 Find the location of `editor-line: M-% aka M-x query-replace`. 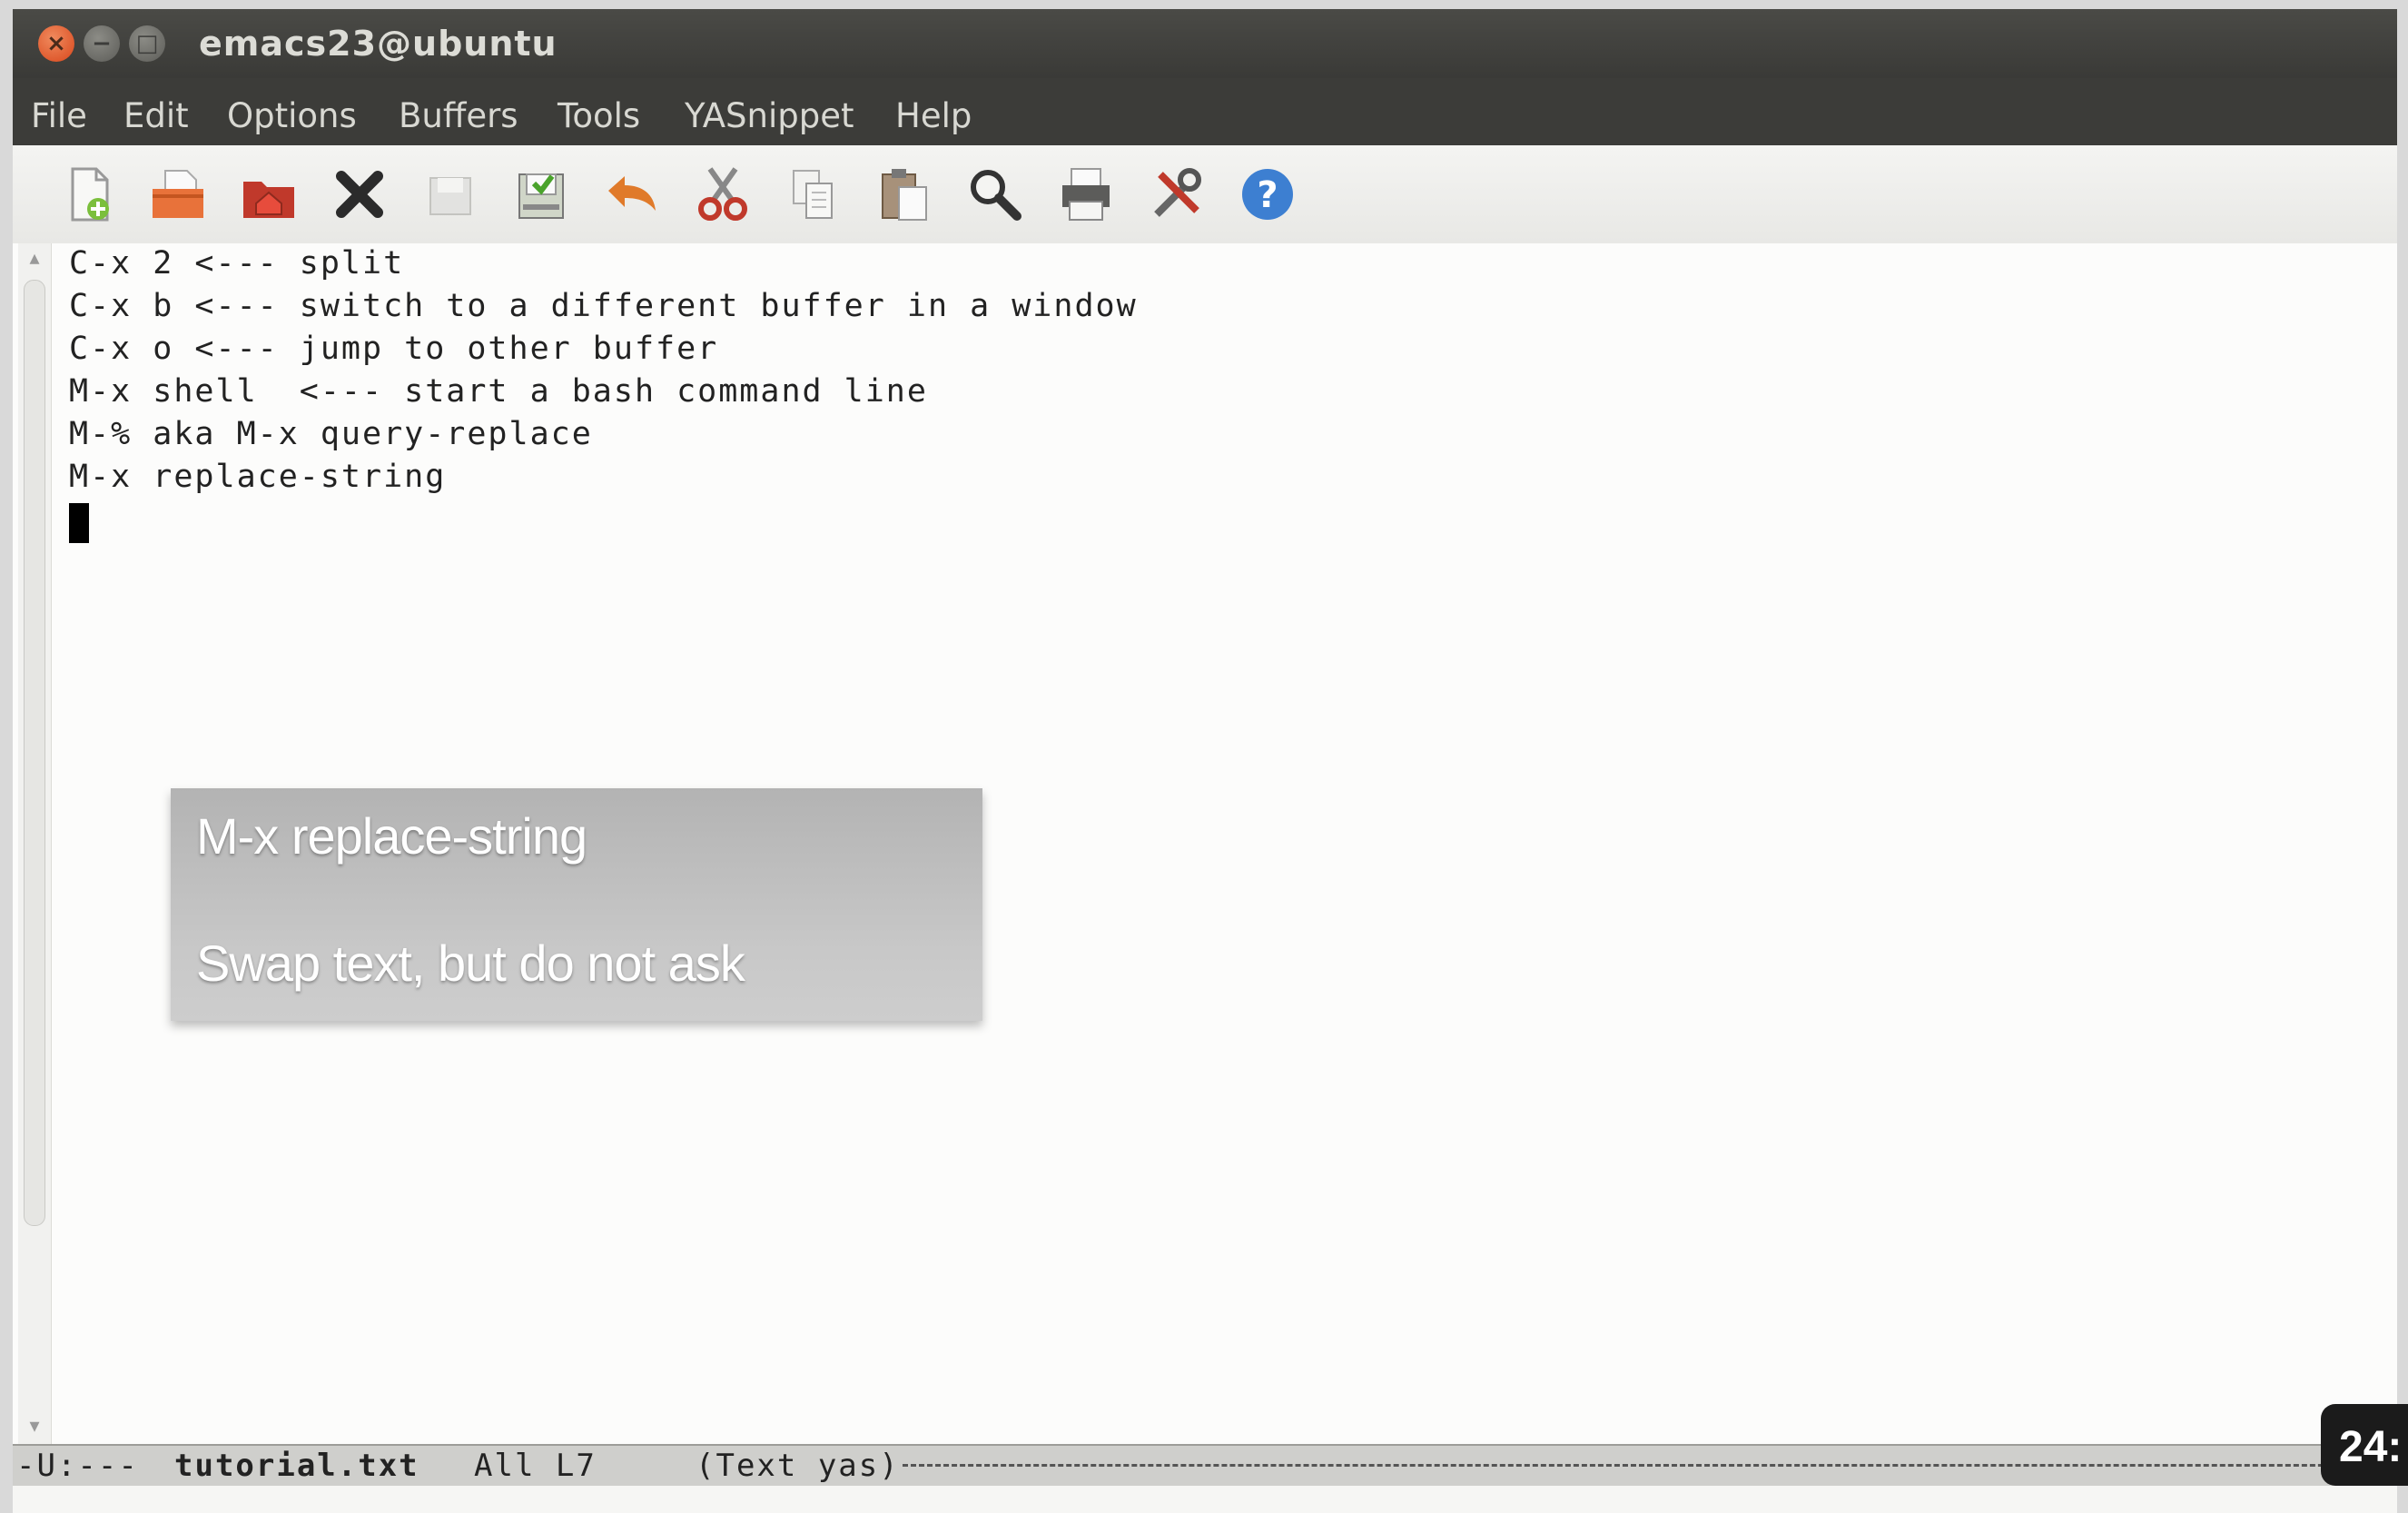

editor-line: M-% aka M-x query-replace is located at coordinates (331, 434).